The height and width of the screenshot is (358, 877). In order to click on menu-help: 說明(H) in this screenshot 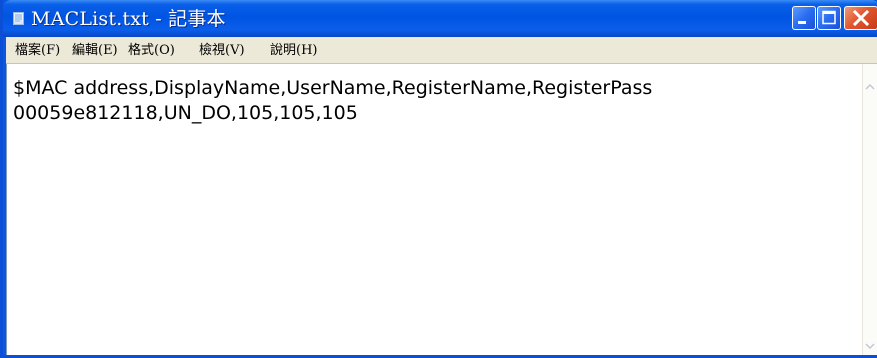, I will do `click(293, 51)`.